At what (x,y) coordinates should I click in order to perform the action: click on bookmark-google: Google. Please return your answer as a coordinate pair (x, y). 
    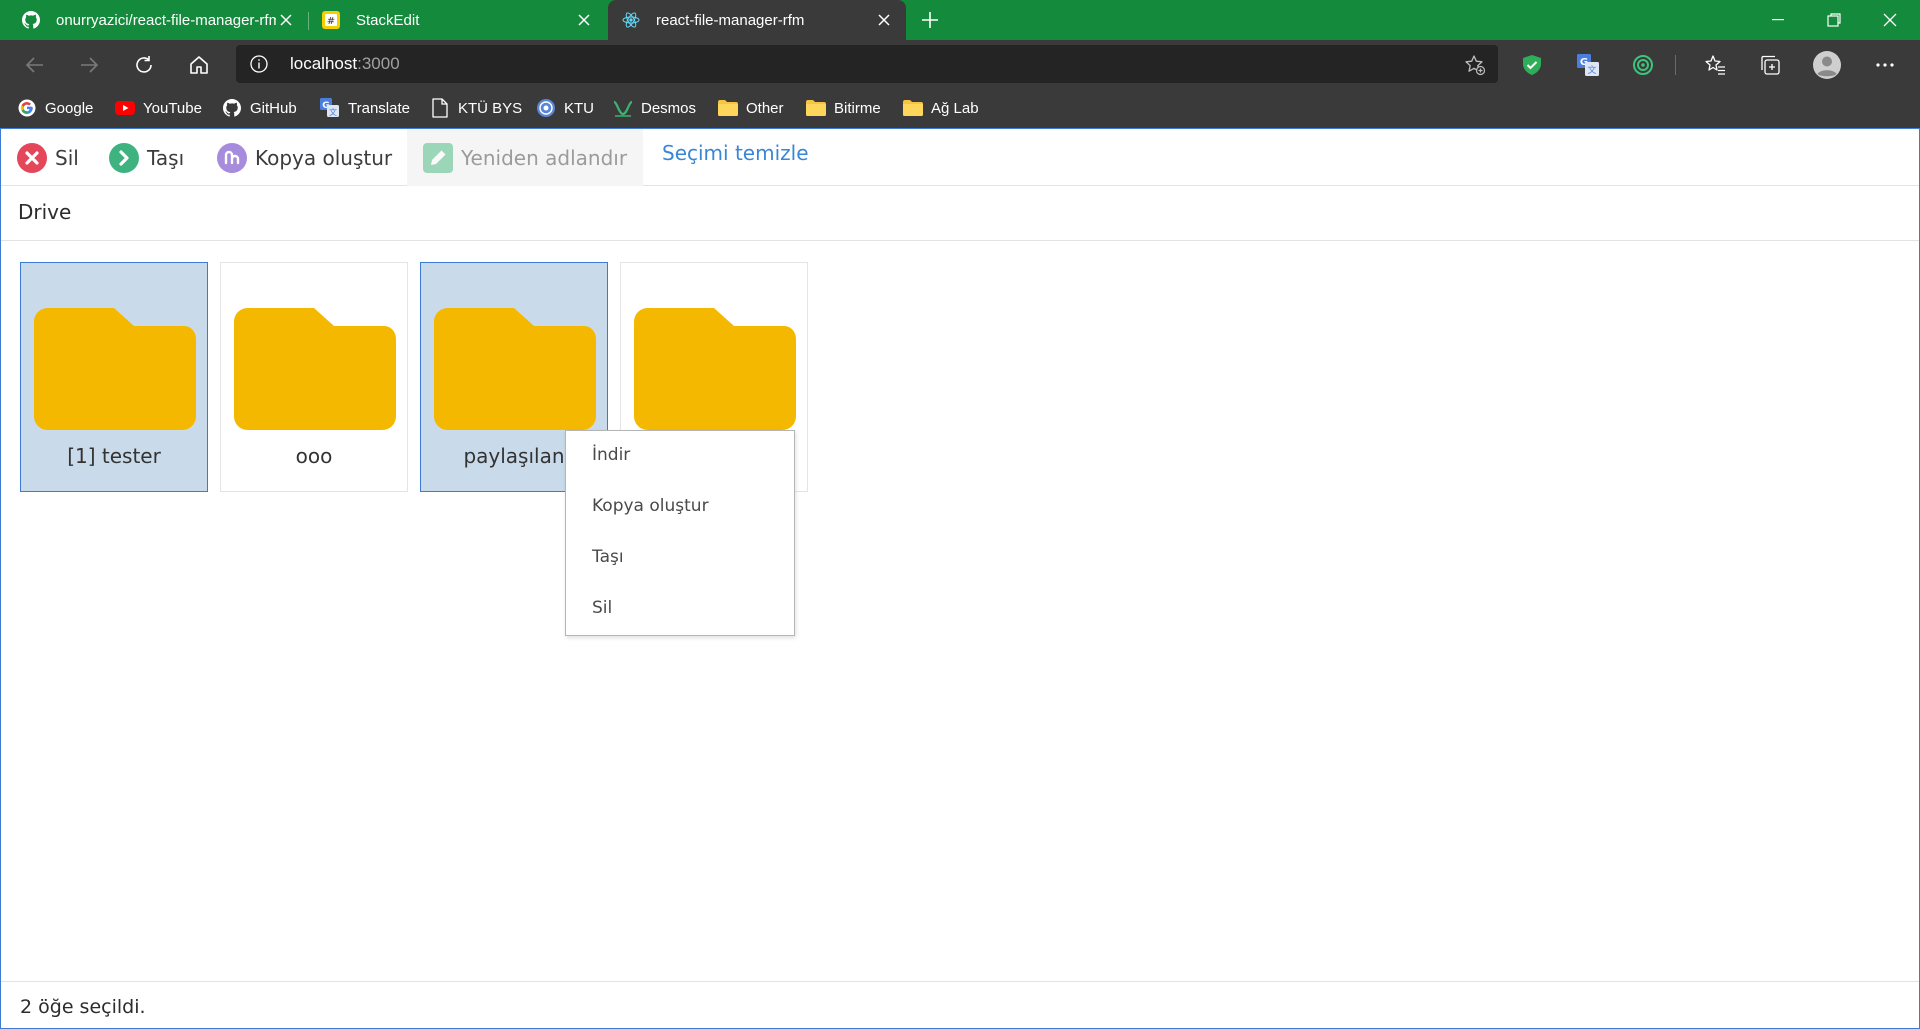
    Looking at the image, I should click on (55, 108).